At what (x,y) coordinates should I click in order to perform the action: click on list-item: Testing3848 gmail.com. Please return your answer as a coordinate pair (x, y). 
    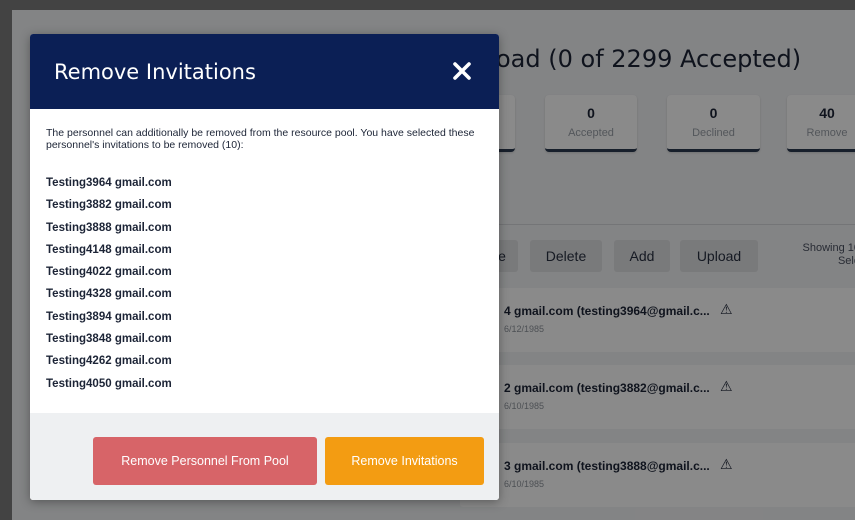
    Looking at the image, I should click on (109, 339).